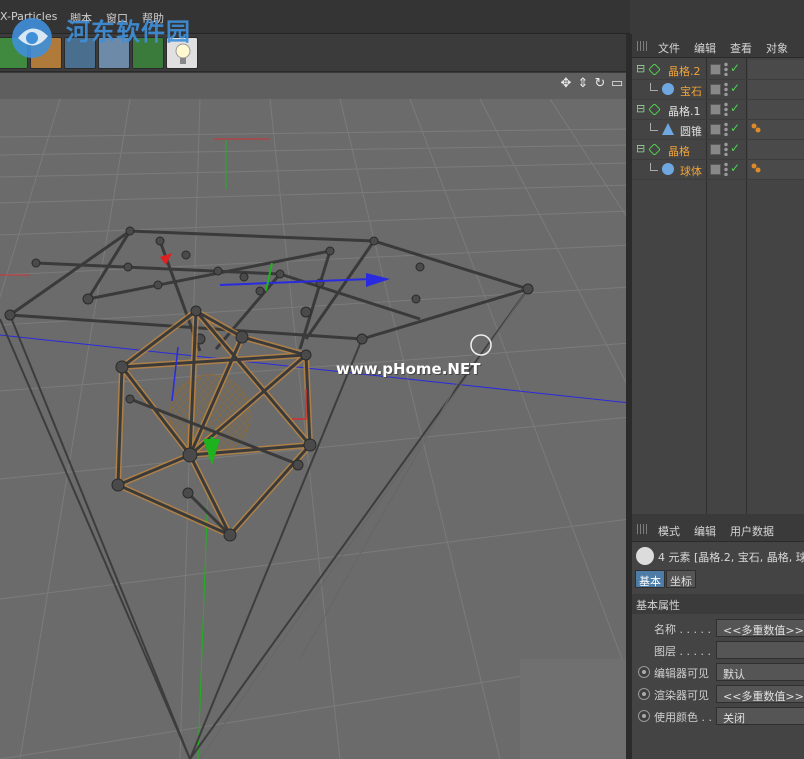  I want to click on property-label: 名称 . . . . ., so click(682, 629).